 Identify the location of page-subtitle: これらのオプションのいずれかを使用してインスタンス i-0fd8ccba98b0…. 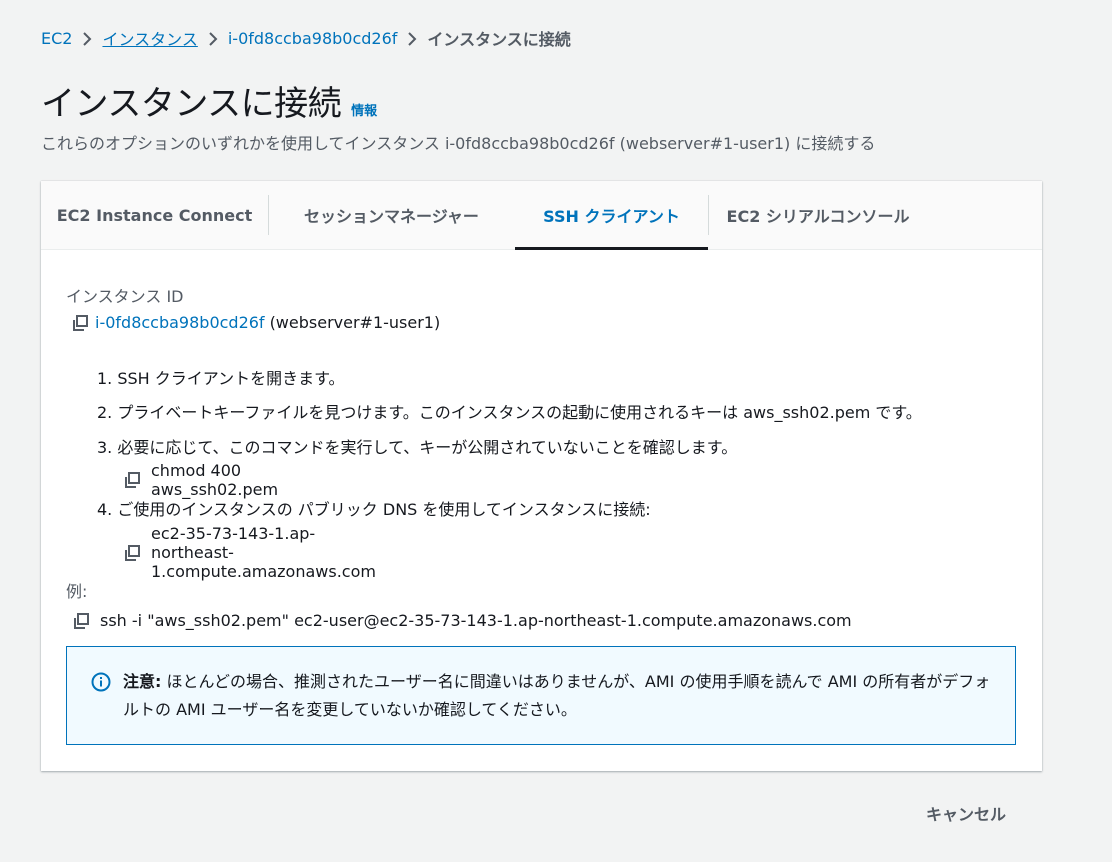
(458, 143).